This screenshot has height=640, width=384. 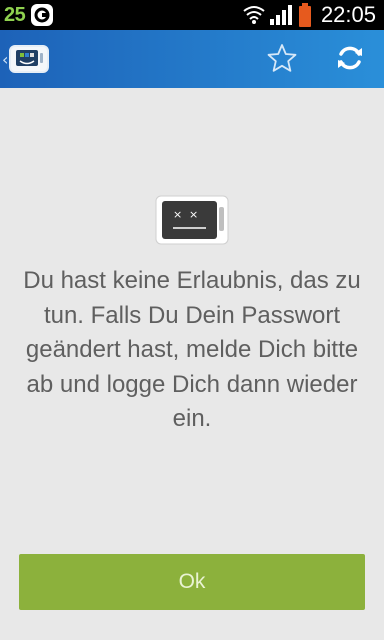 I want to click on chevron-left-icon: ‹, so click(x=5, y=59).